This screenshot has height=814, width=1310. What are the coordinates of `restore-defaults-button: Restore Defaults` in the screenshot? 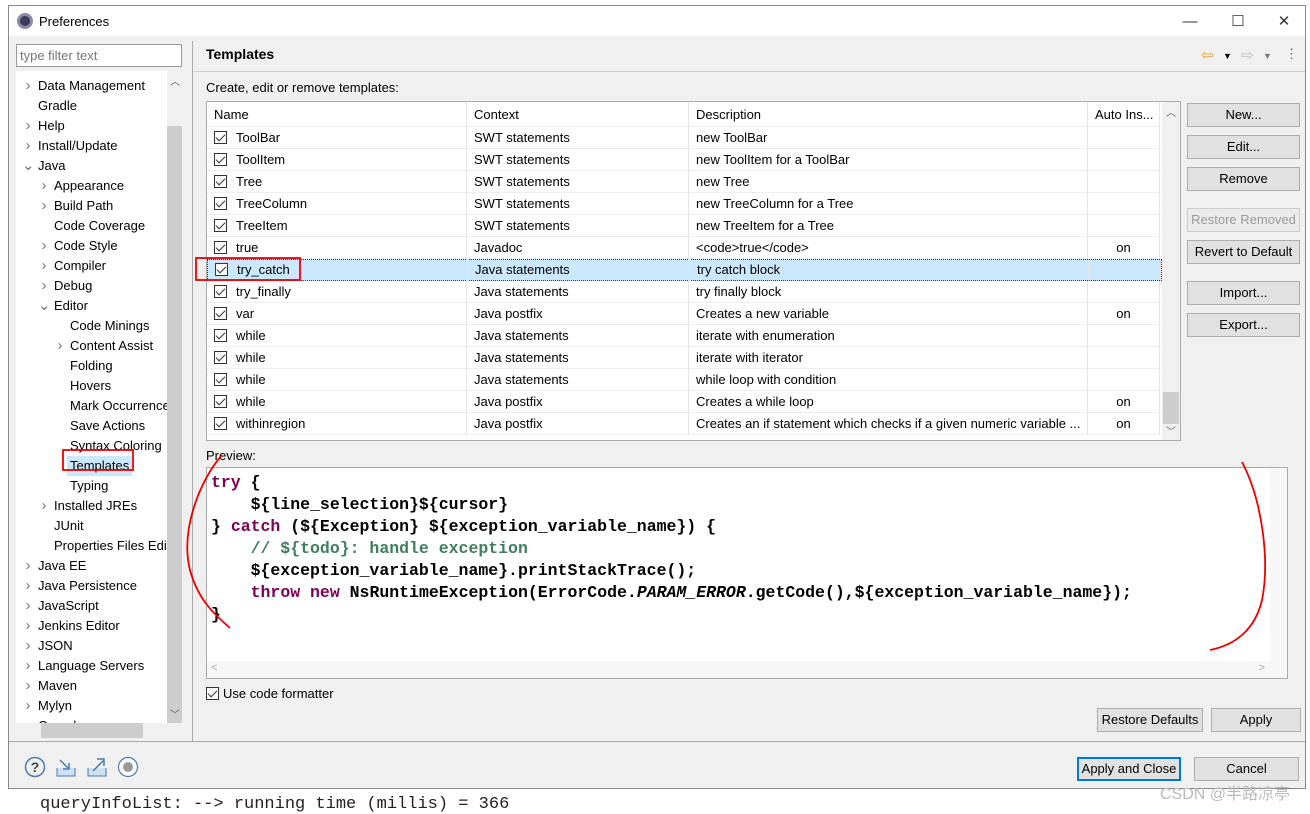 It's located at (1150, 720).